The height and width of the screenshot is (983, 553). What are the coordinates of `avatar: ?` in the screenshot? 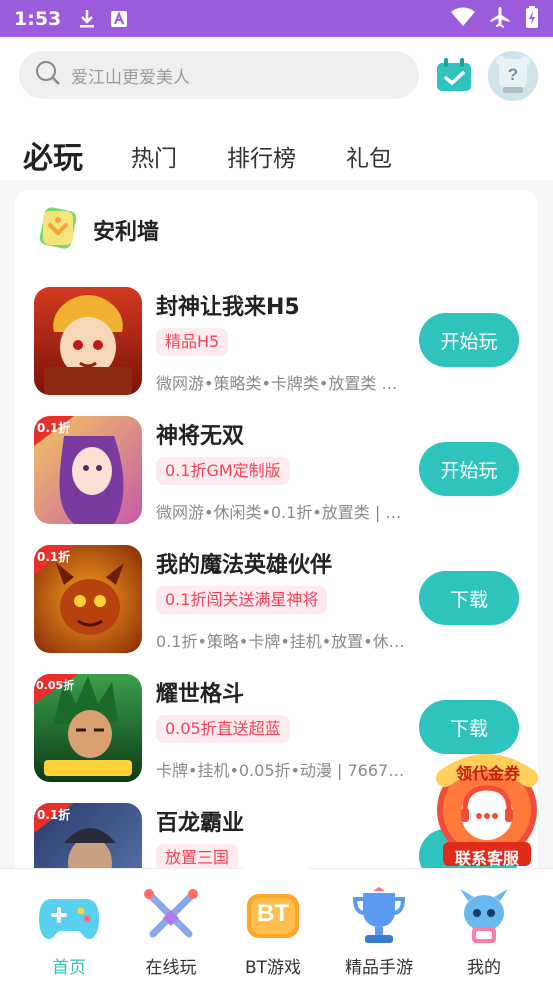 It's located at (513, 76).